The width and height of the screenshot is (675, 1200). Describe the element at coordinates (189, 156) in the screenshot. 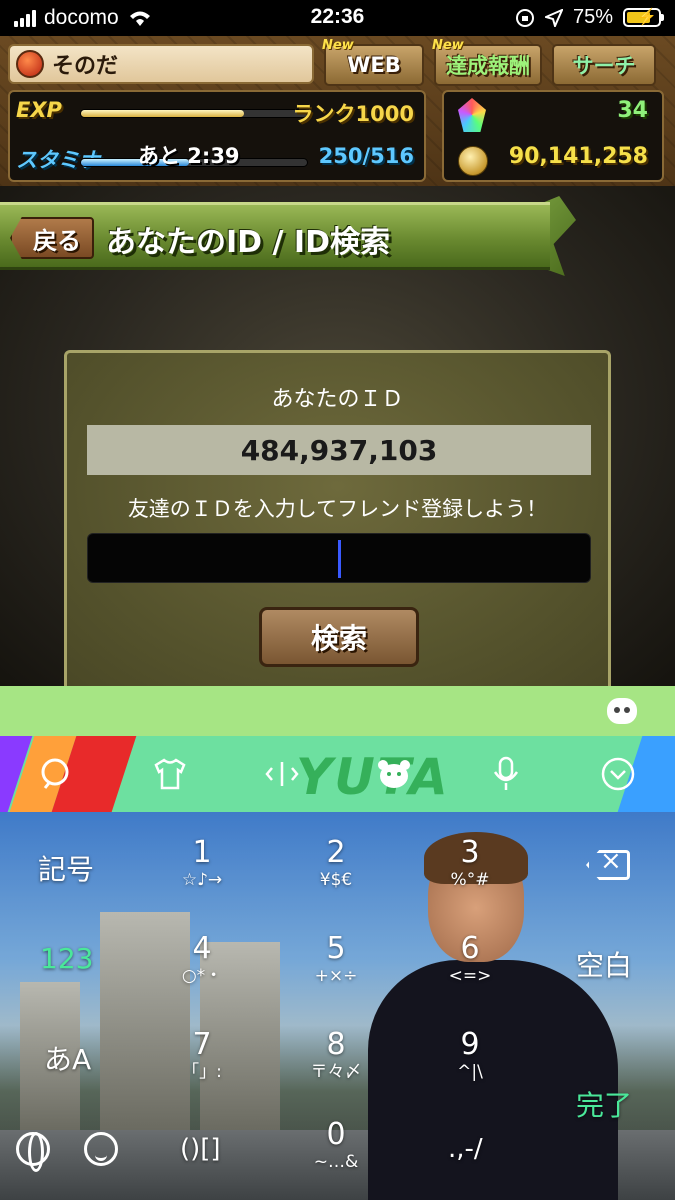

I see `stamina-timer: あと 2:39` at that location.